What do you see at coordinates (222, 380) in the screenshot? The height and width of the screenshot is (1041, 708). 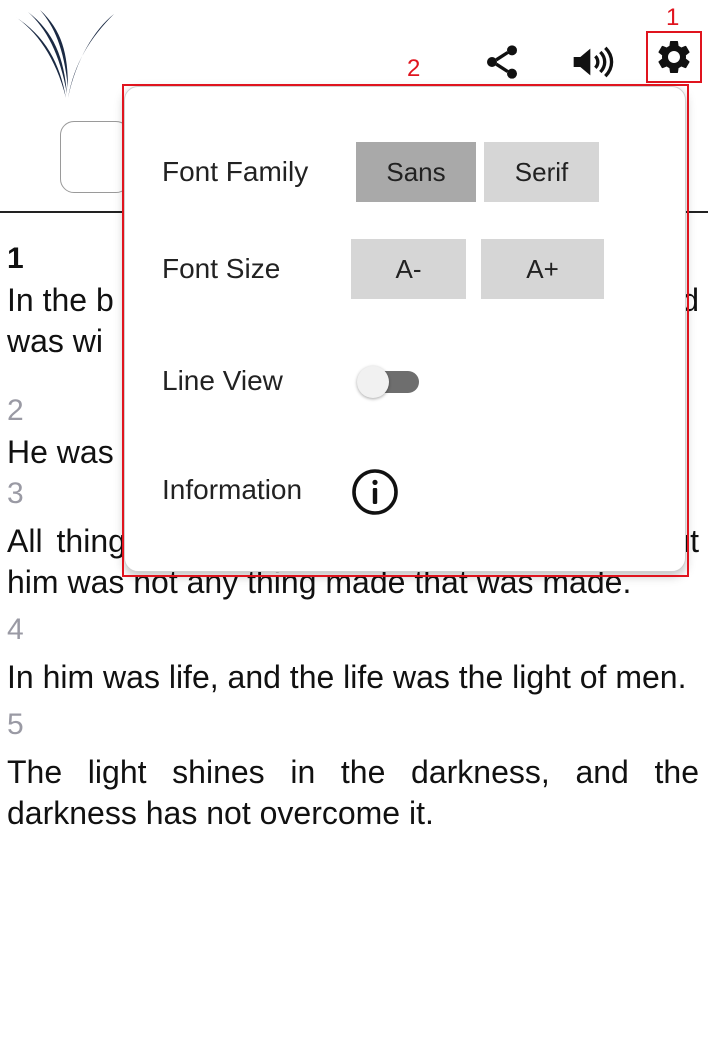 I see `line-view-label: Line View` at bounding box center [222, 380].